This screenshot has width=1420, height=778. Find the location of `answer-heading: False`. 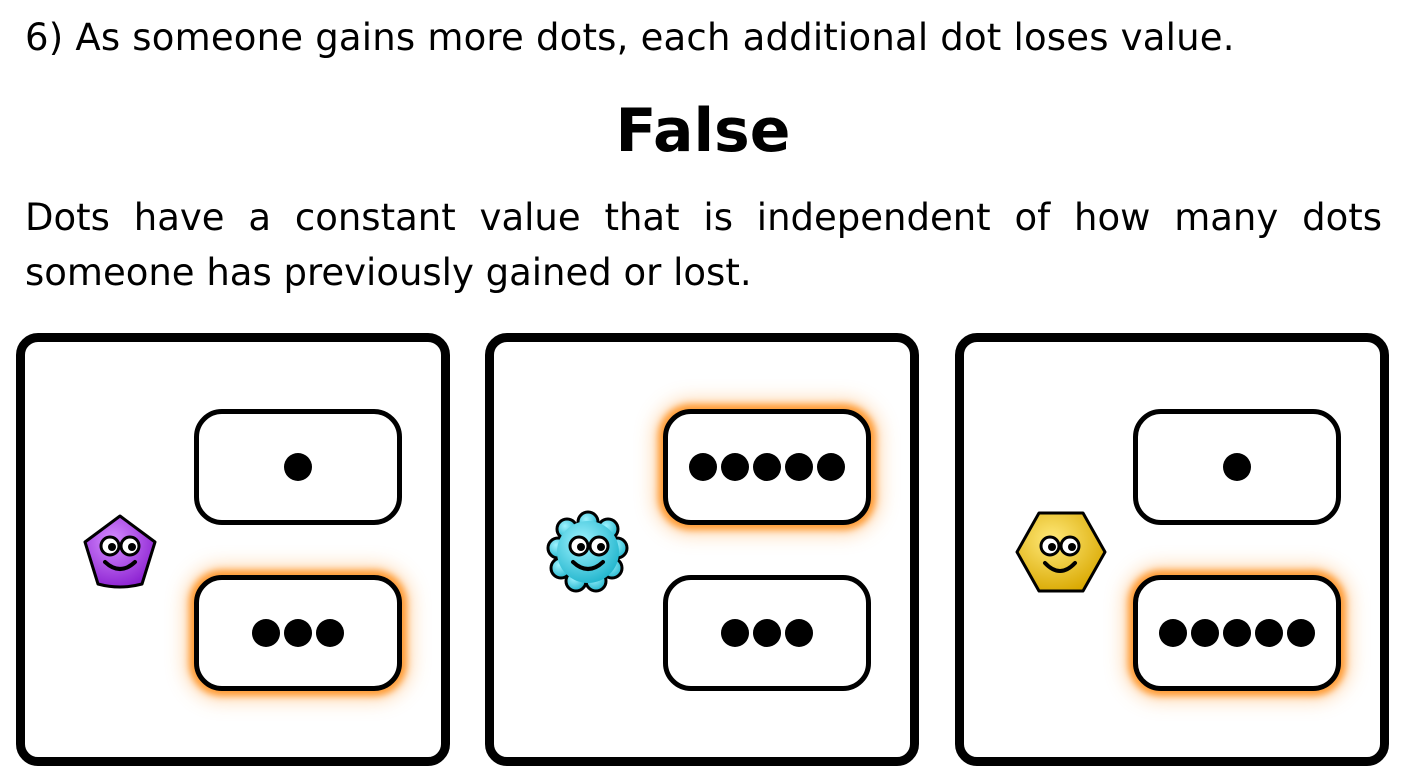

answer-heading: False is located at coordinates (703, 131).